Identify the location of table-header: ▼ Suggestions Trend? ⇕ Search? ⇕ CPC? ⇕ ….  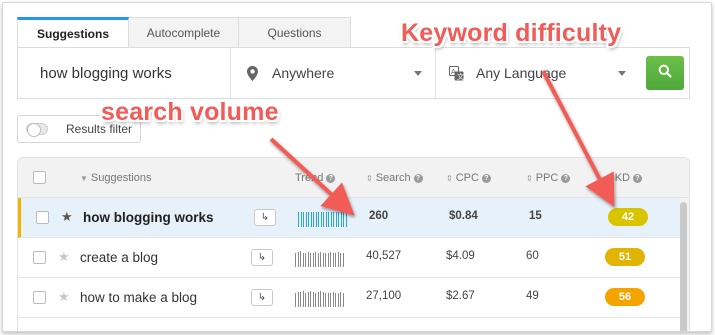
(353, 178).